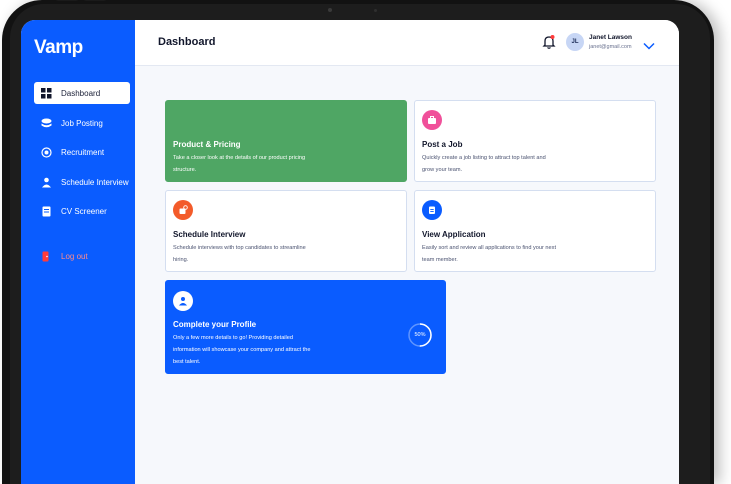 This screenshot has height=484, width=731. What do you see at coordinates (183, 210) in the screenshot?
I see `calendar-icon` at bounding box center [183, 210].